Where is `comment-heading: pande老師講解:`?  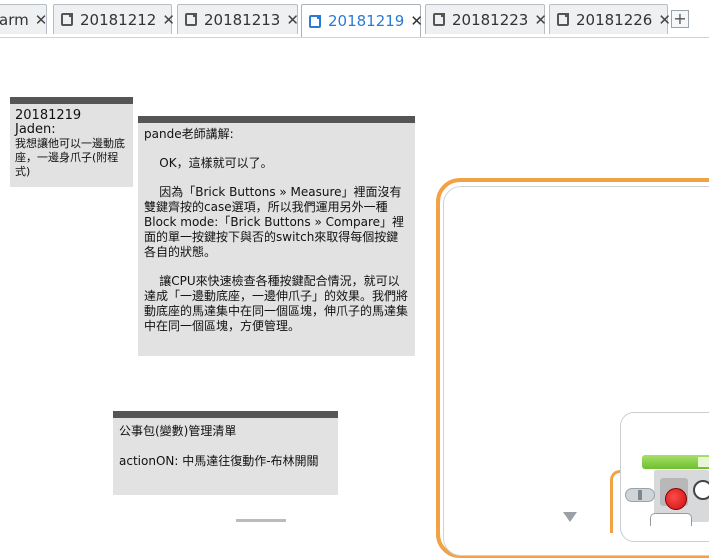
comment-heading: pande老師講解: is located at coordinates (189, 134).